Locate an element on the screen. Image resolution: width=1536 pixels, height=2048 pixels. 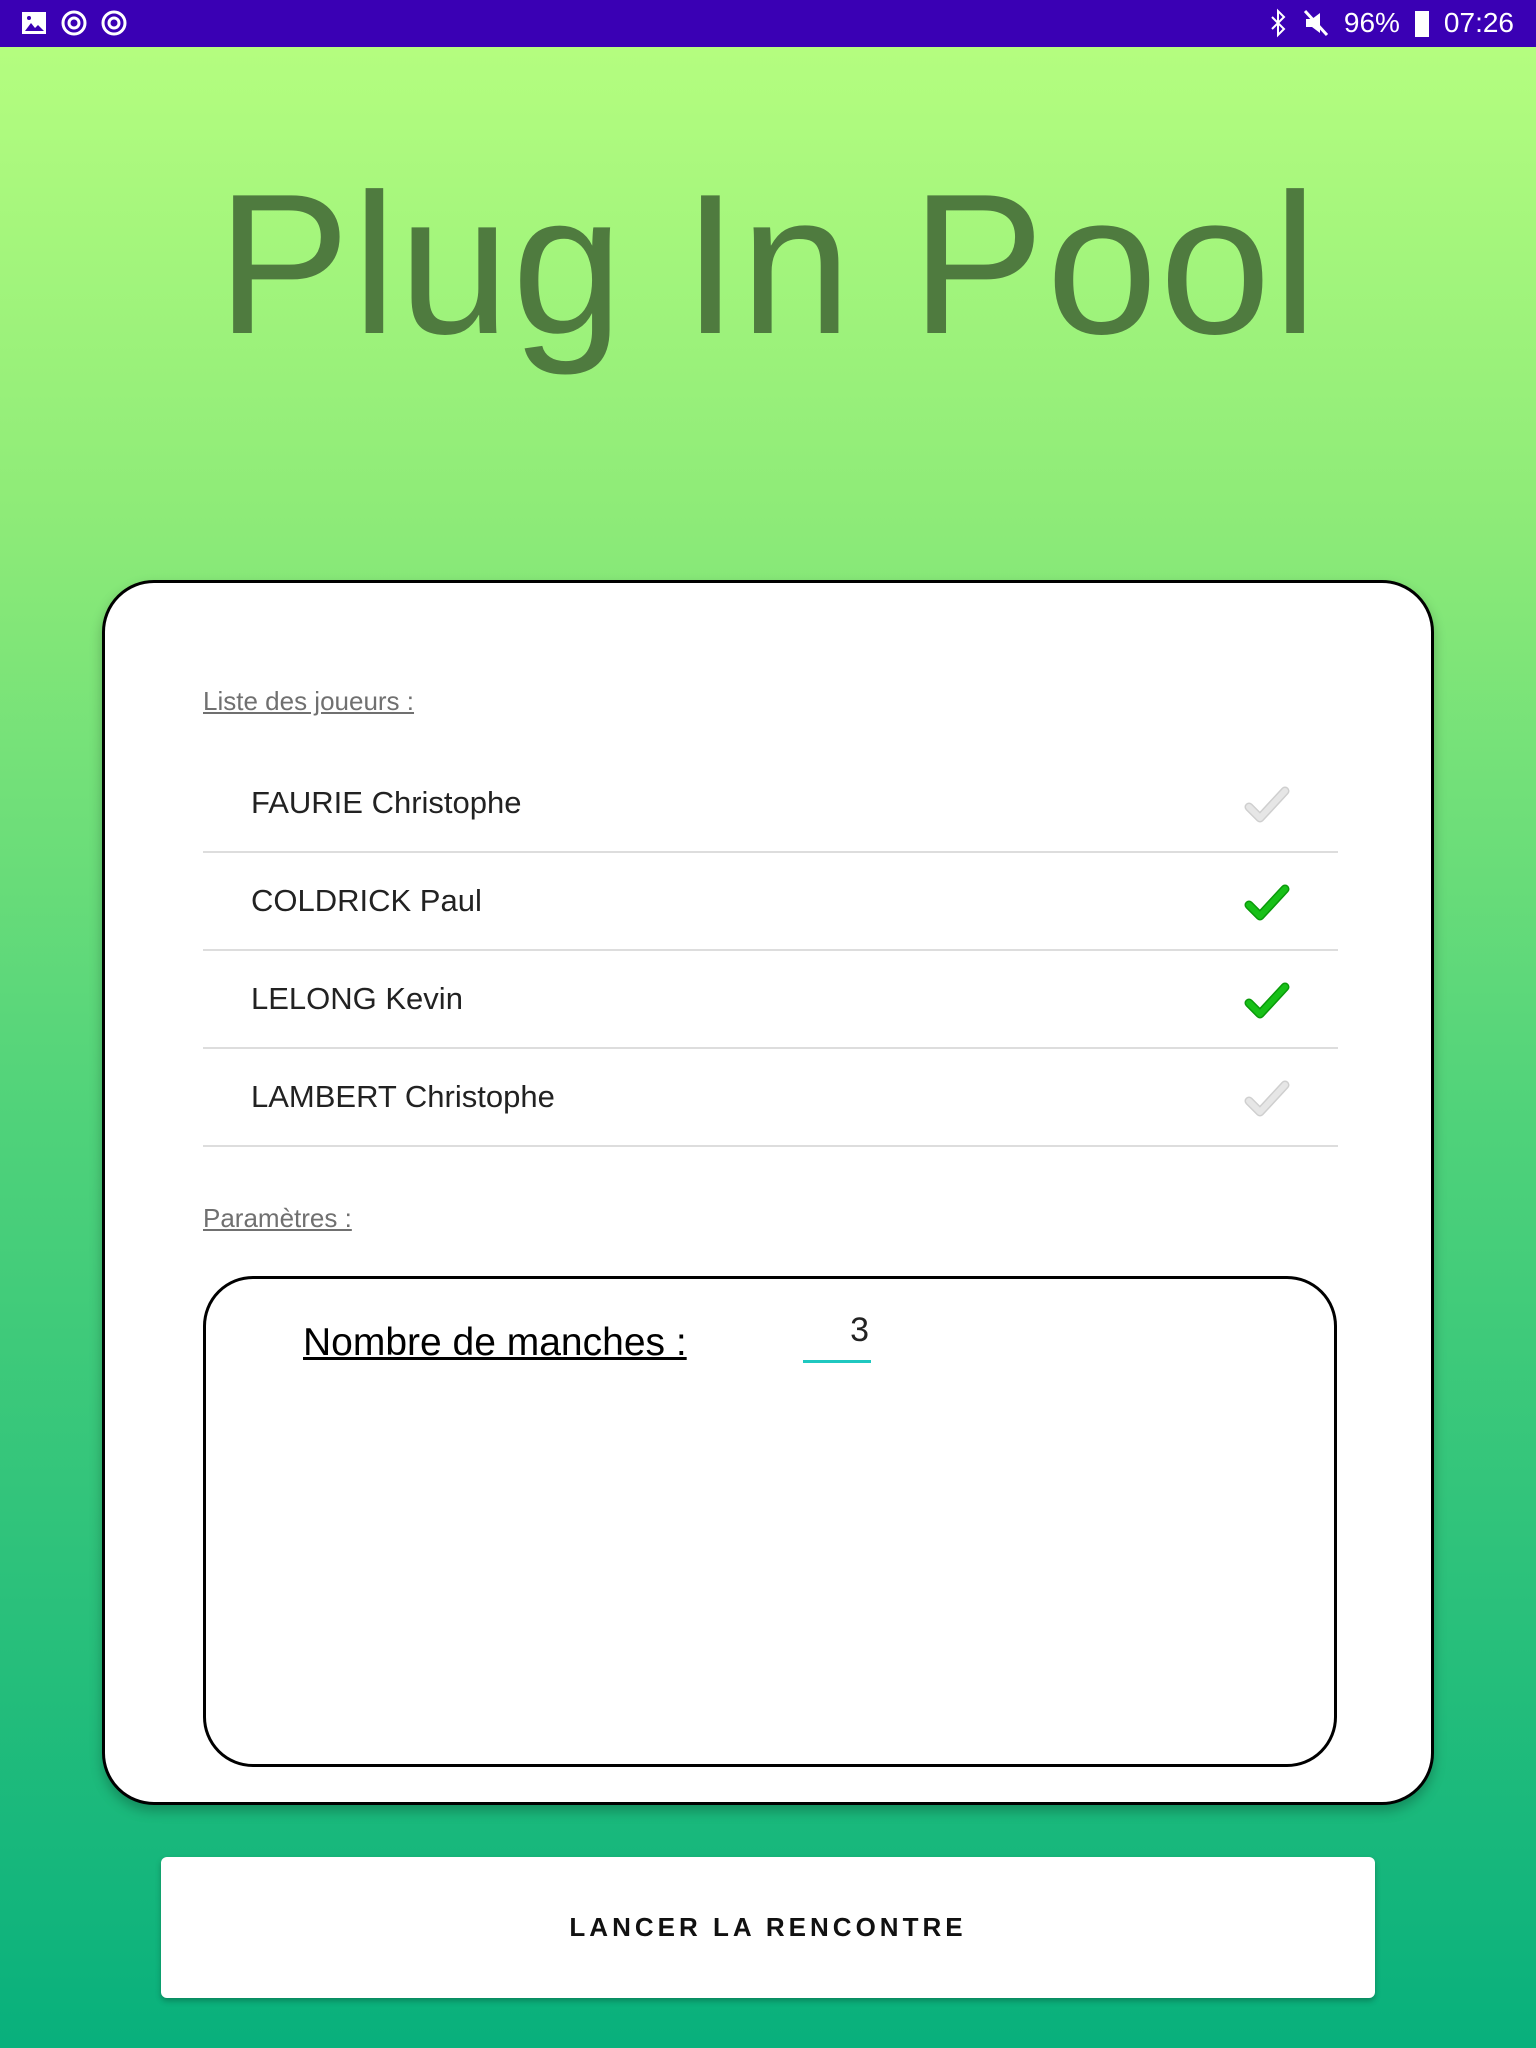
battery-percent: 96% is located at coordinates (1371, 22).